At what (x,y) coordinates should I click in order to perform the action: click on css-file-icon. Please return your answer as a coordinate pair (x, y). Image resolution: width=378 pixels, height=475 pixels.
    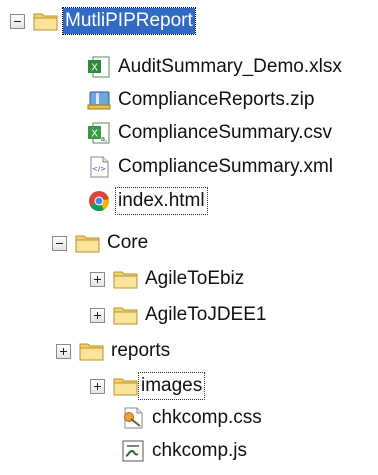
    Looking at the image, I should click on (133, 418).